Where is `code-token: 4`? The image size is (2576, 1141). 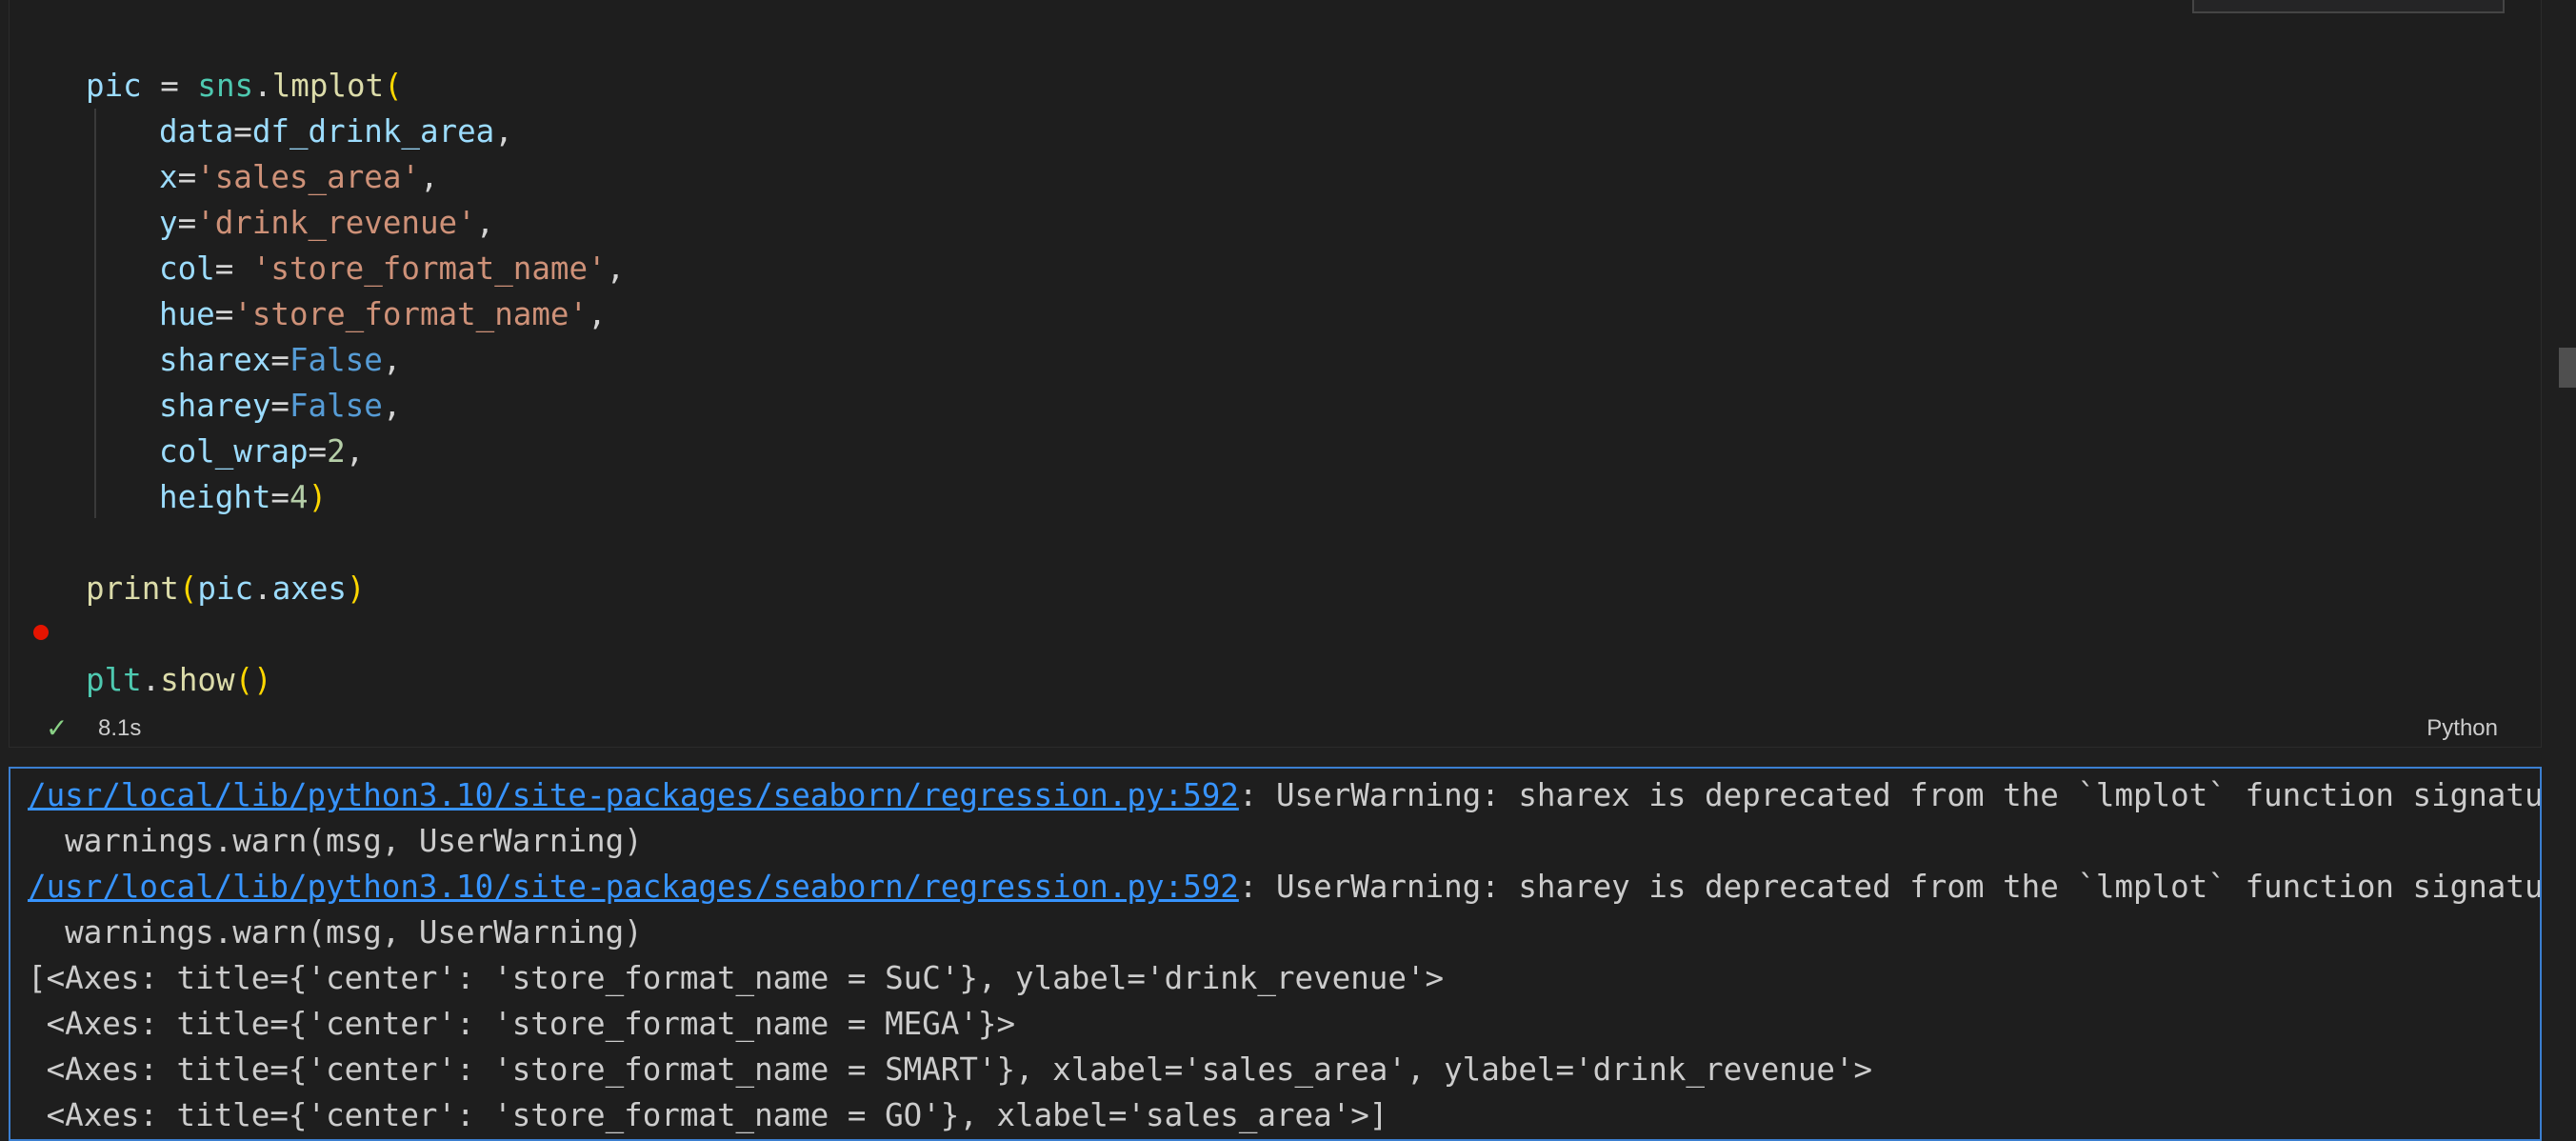
code-token: 4 is located at coordinates (299, 497).